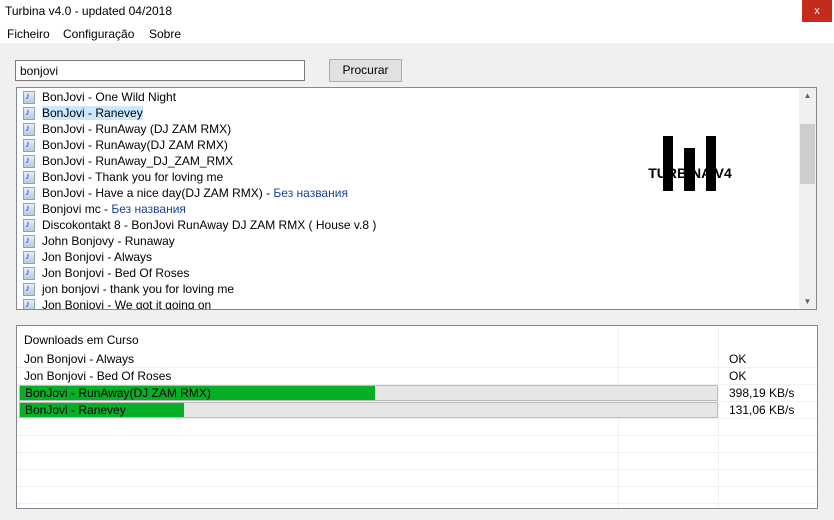 The height and width of the screenshot is (520, 834). Describe the element at coordinates (81, 340) in the screenshot. I see `downloads-header: Downloads em Curso` at that location.